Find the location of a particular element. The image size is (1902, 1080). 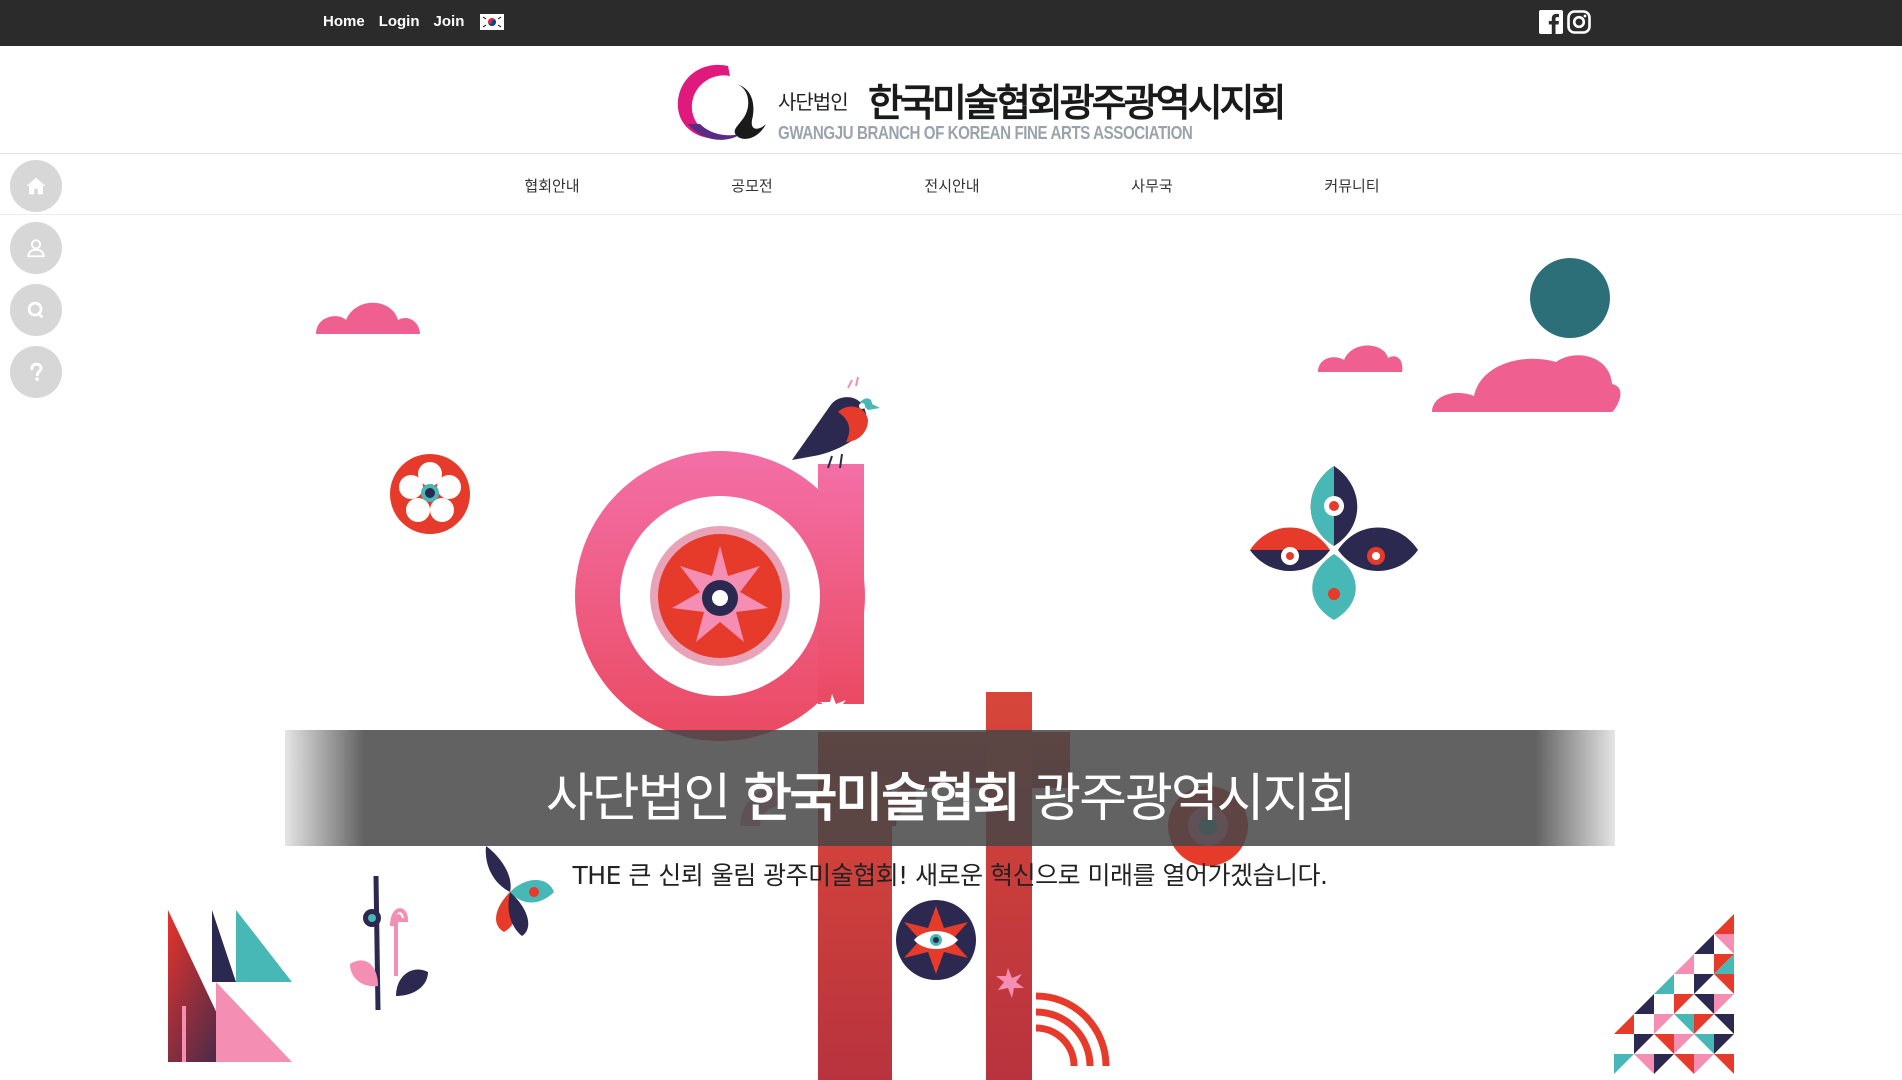

logo-mark-icon is located at coordinates (721, 102).